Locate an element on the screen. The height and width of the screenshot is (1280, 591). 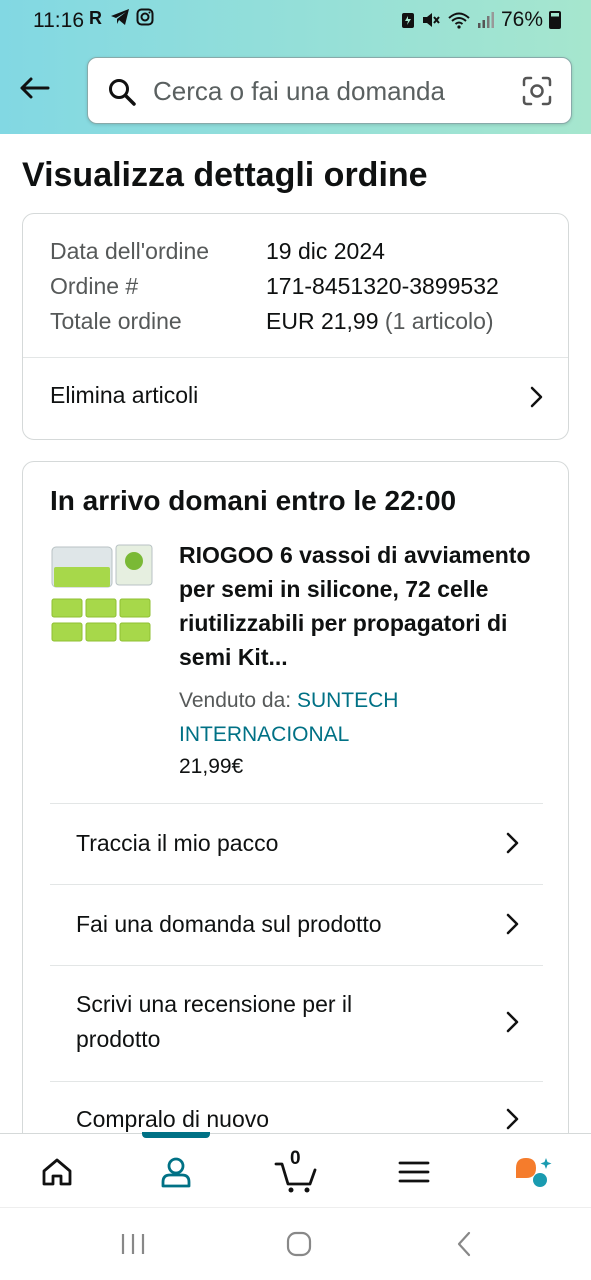
nav-cart: 0 is located at coordinates (296, 1171).